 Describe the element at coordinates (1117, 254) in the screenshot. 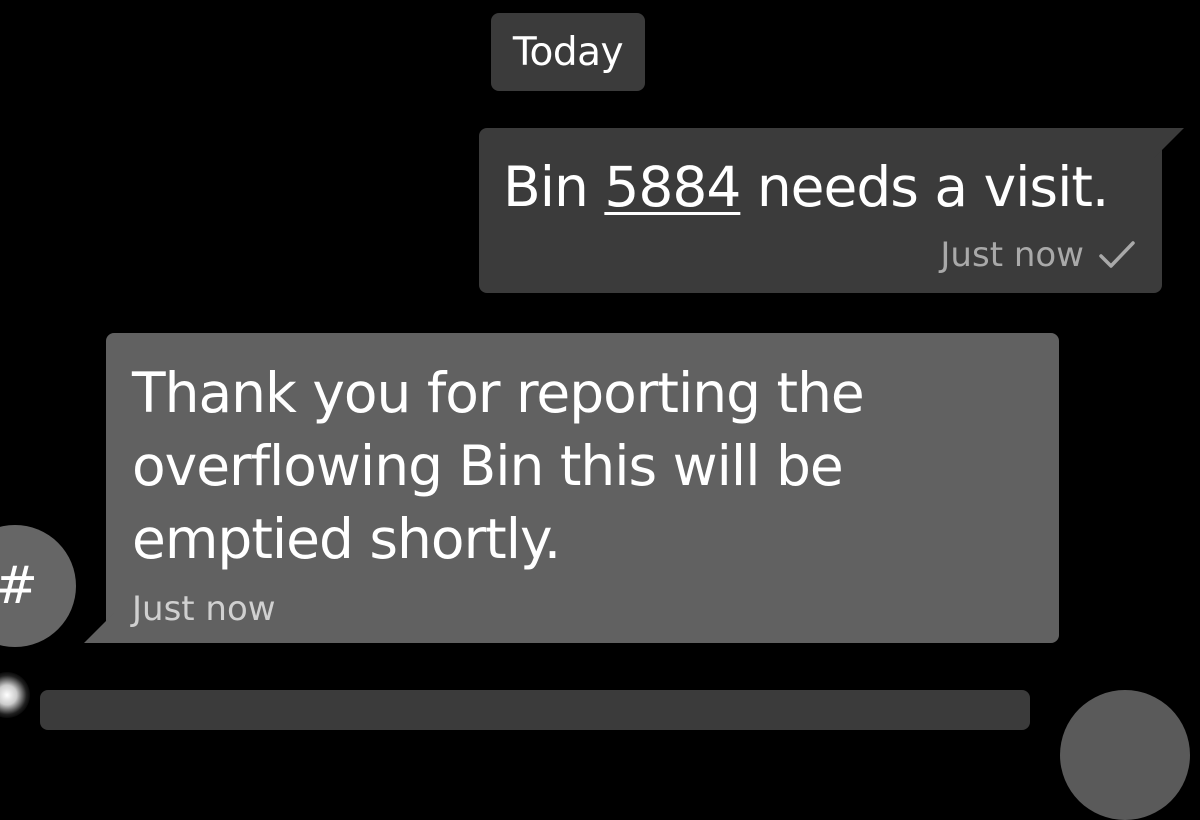

I see `check-icon` at that location.